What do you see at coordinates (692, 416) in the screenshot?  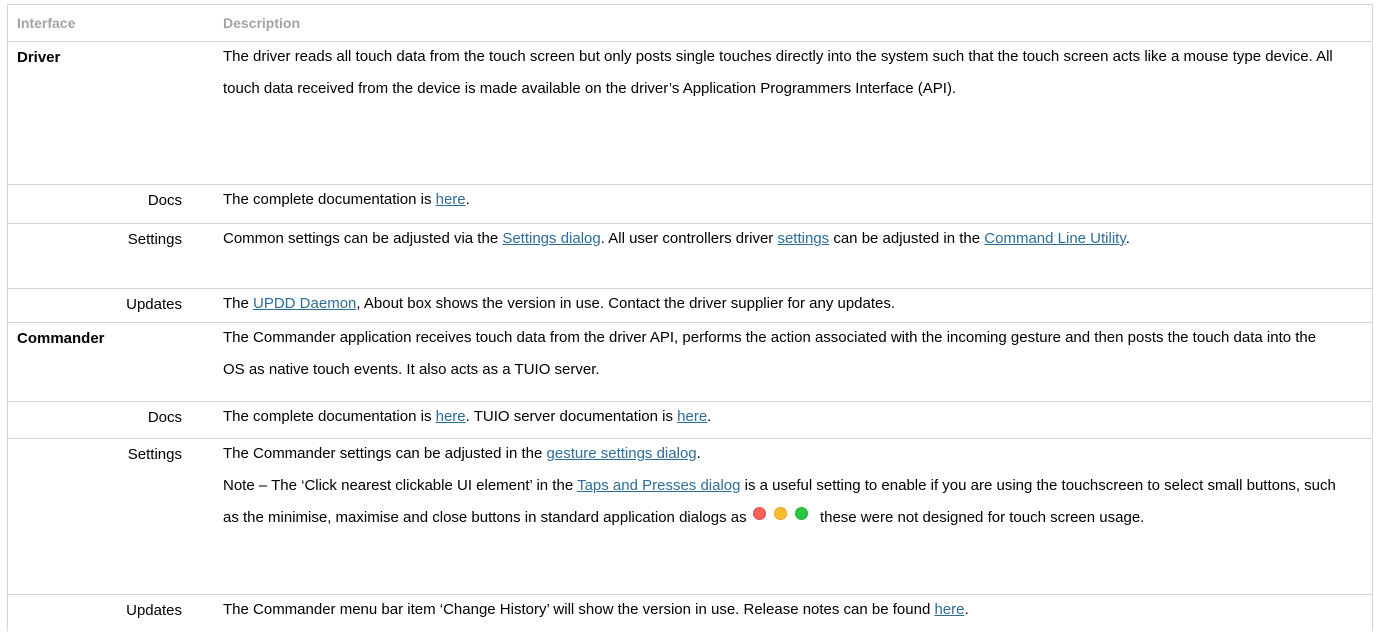 I see `tuio-docs-link: here` at bounding box center [692, 416].